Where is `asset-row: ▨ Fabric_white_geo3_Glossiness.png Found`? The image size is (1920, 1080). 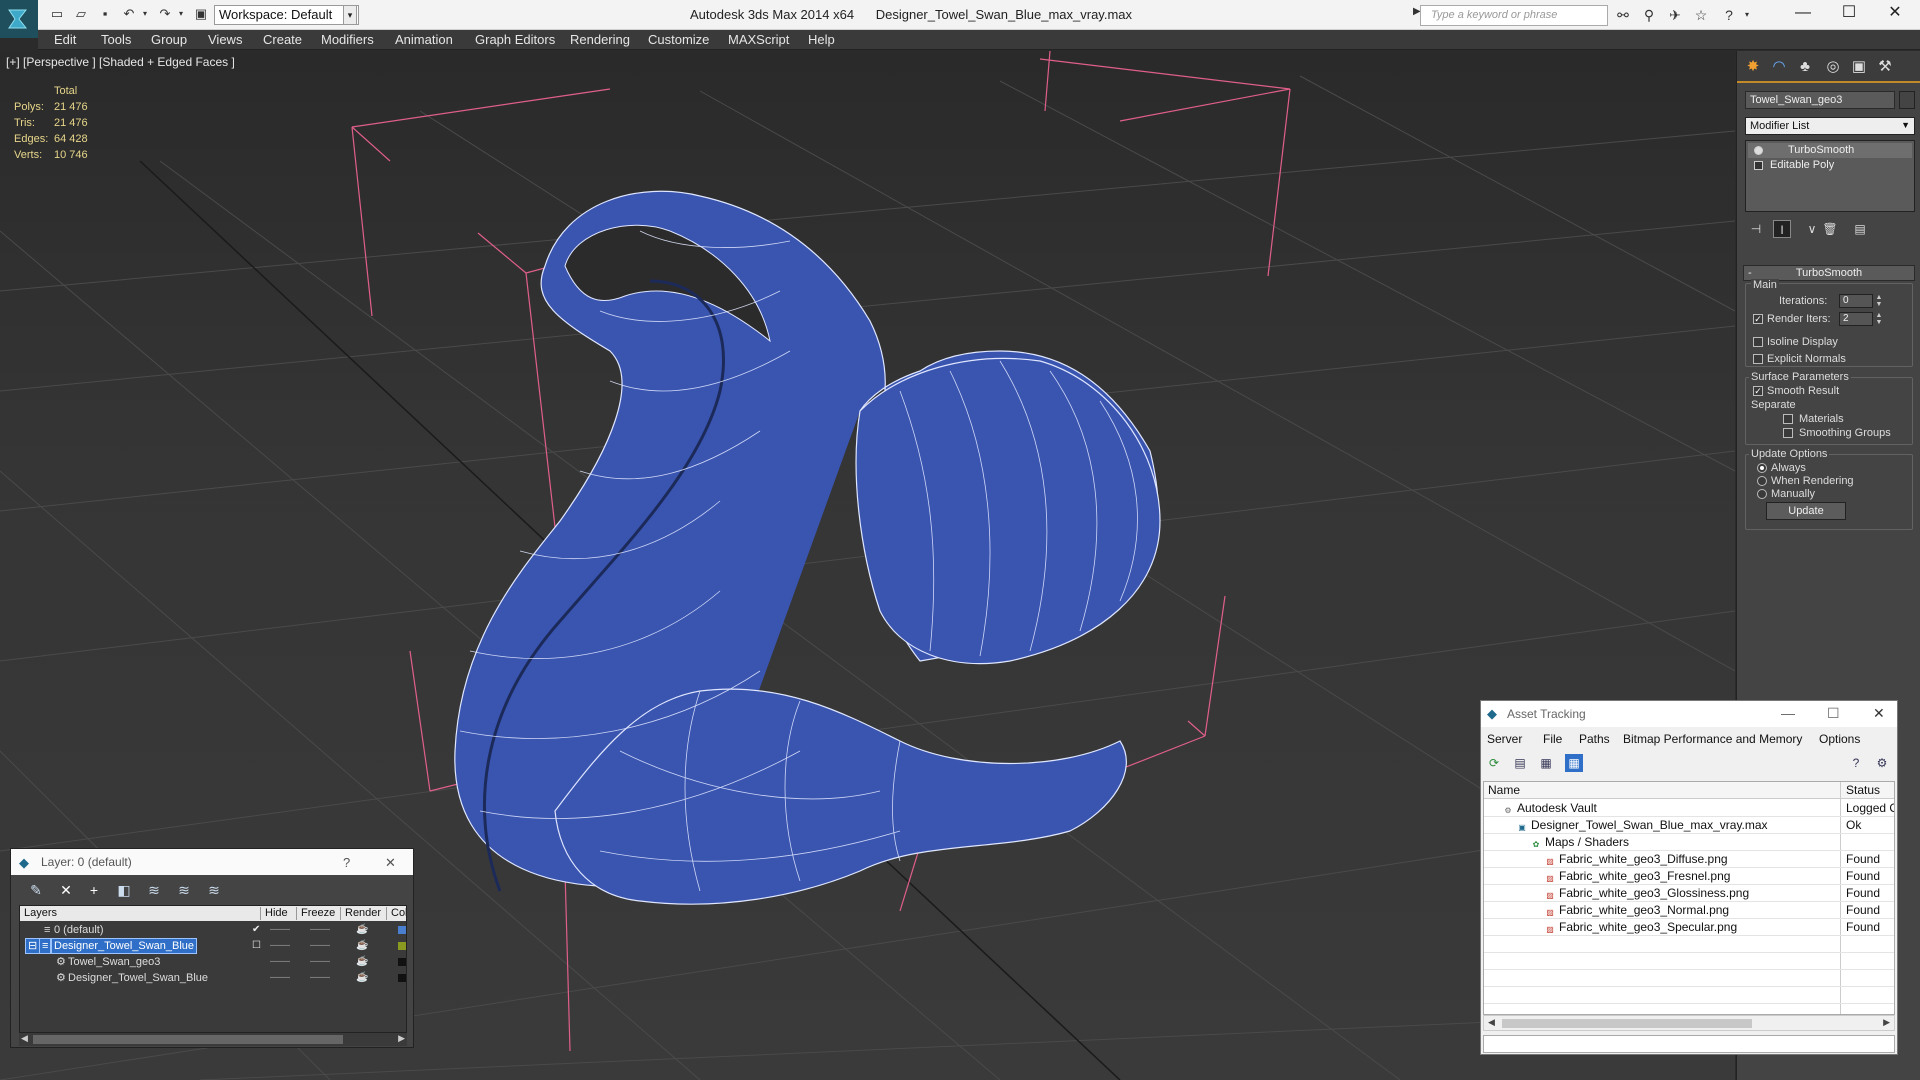
asset-row: ▨ Fabric_white_geo3_Glossiness.png Found is located at coordinates (1689, 893).